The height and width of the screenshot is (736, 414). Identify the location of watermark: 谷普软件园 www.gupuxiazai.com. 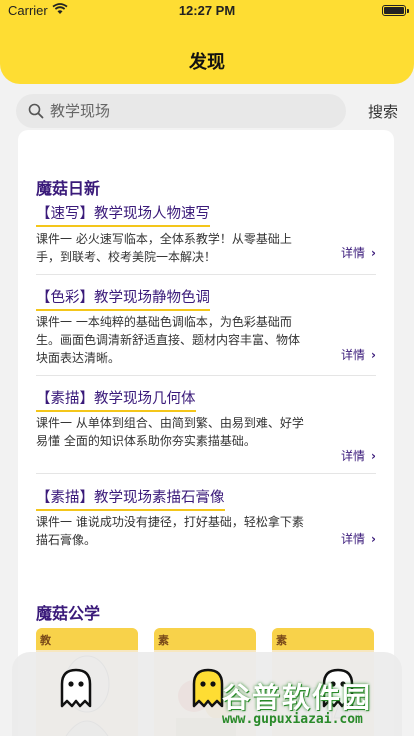
(317, 705).